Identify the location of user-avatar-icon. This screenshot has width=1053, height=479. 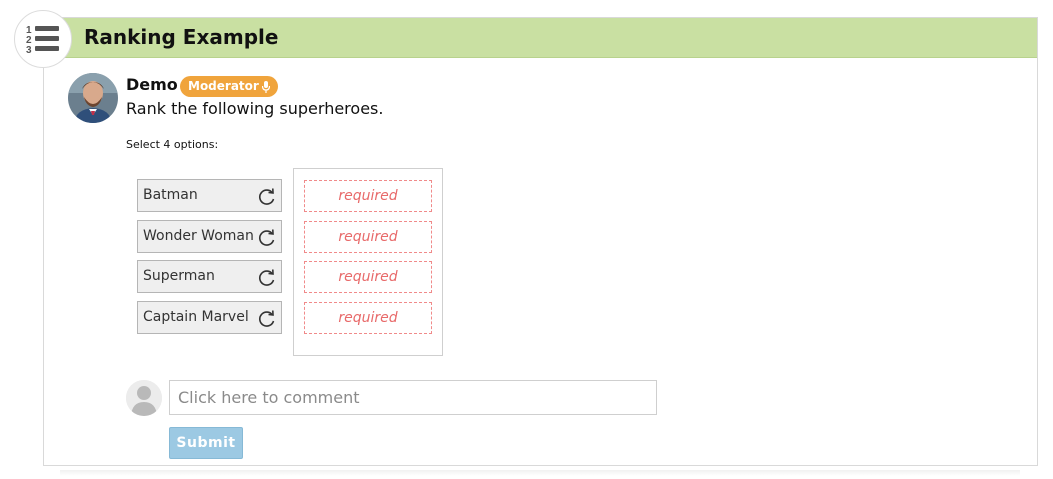
(144, 398).